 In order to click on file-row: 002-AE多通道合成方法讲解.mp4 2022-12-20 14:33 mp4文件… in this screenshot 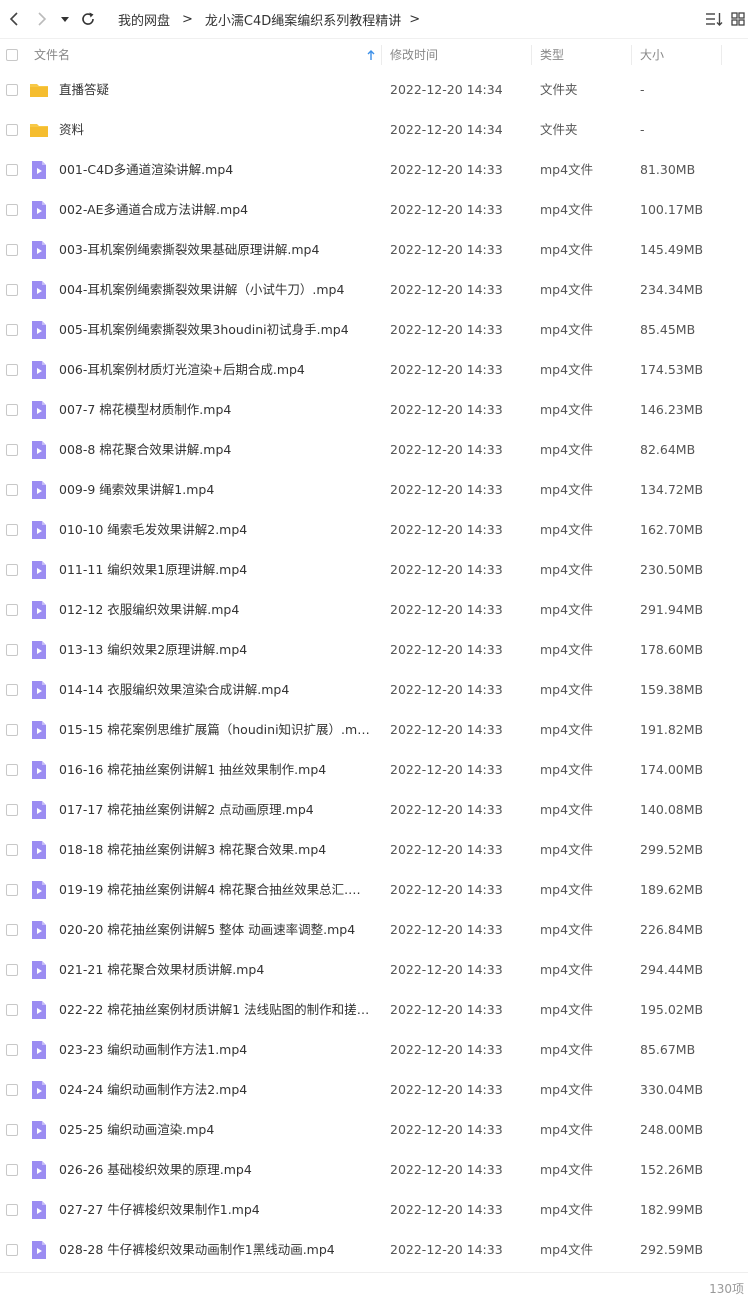, I will do `click(374, 210)`.